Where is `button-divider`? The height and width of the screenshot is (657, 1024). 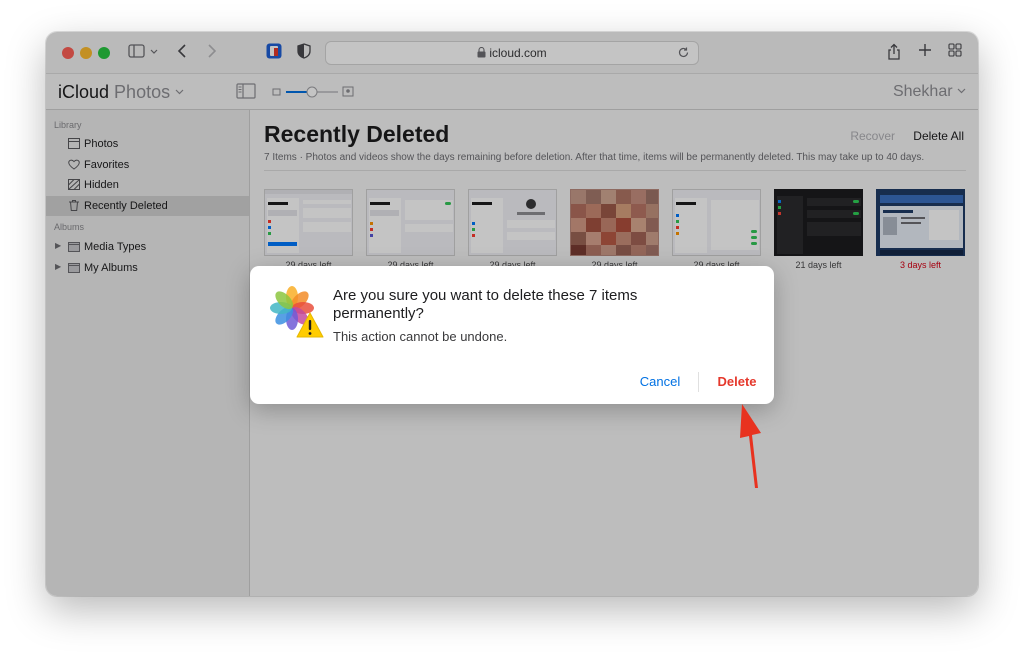
button-divider is located at coordinates (698, 382).